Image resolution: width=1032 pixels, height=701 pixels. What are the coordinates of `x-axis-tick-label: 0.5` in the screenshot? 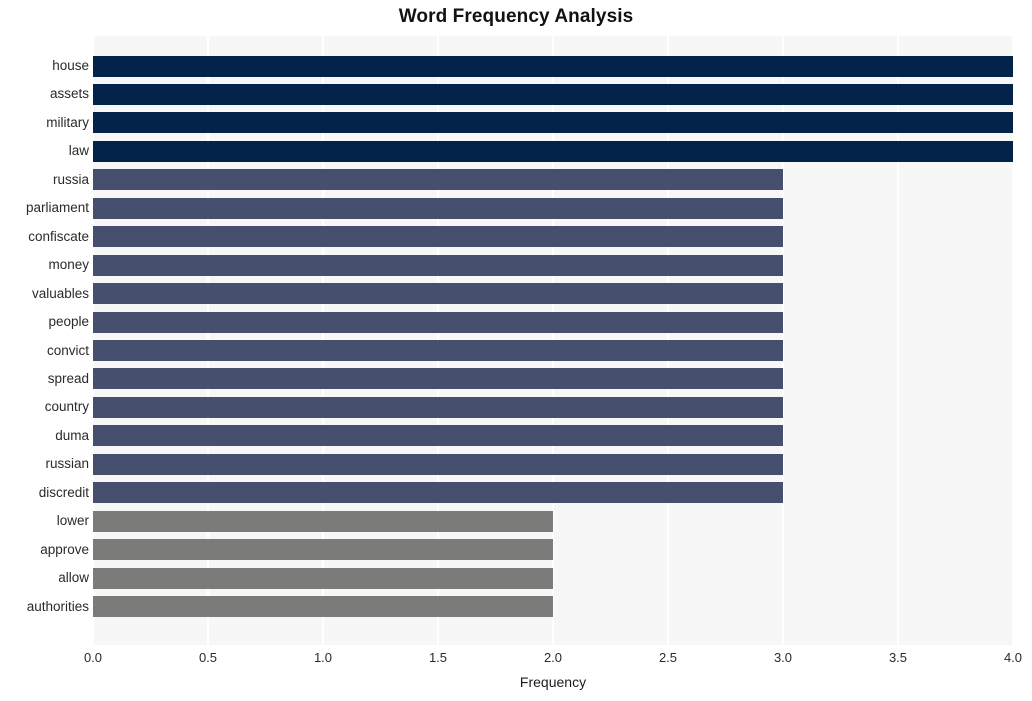 It's located at (208, 657).